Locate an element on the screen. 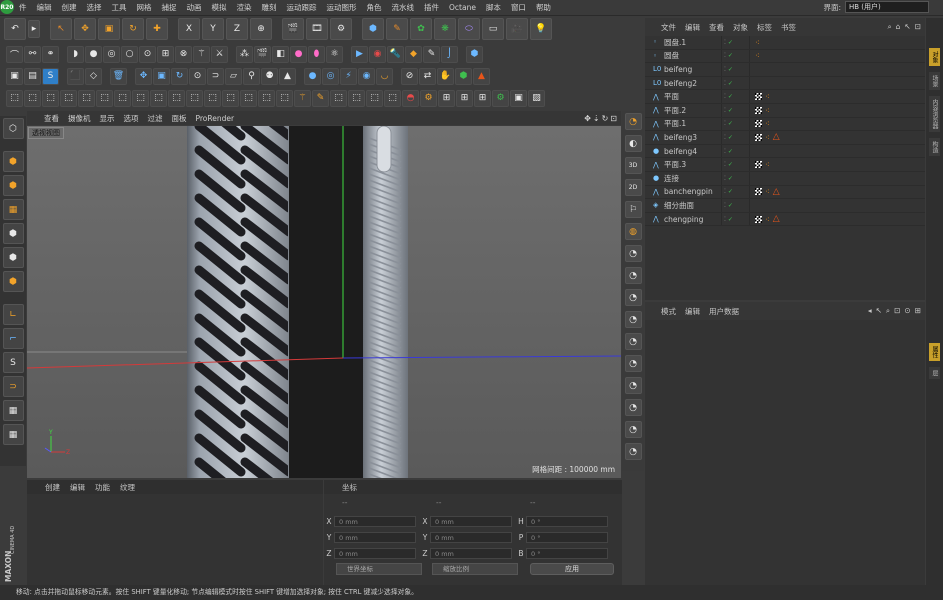 The height and width of the screenshot is (600, 943). trash-icon: 🗑 is located at coordinates (118, 76).